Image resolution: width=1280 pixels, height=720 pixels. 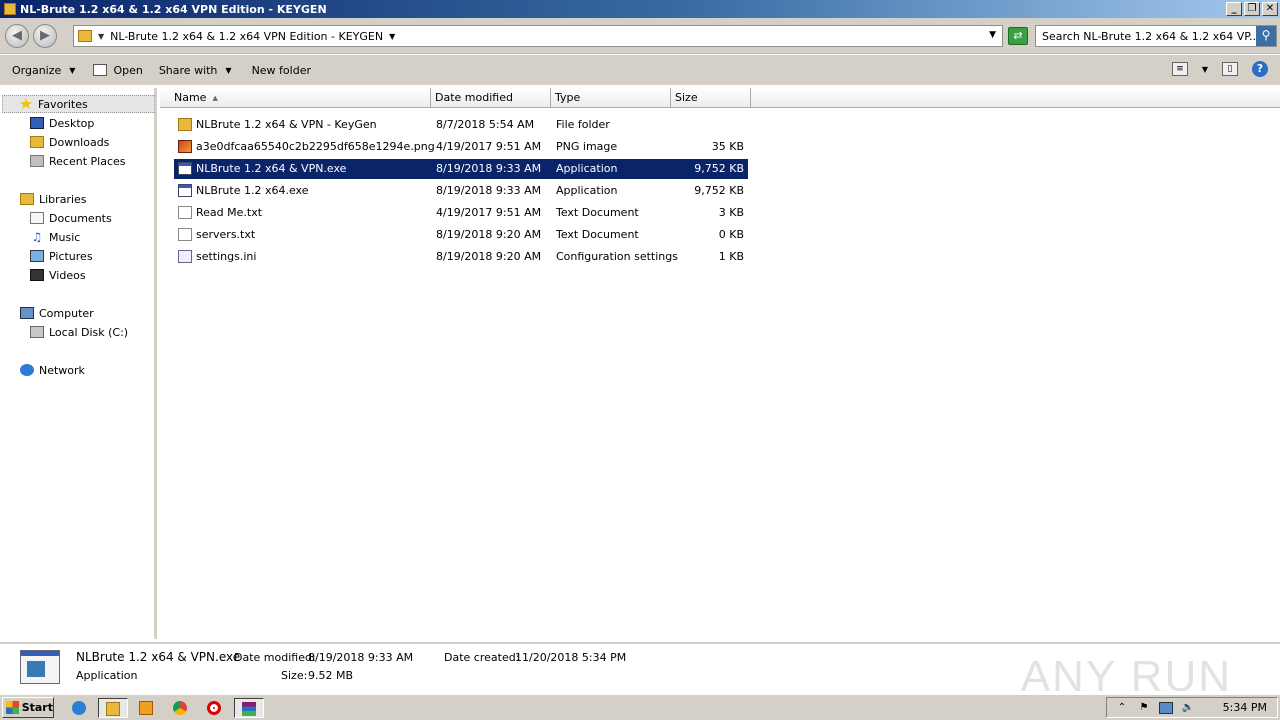 What do you see at coordinates (1270, 9) in the screenshot?
I see `close-button: ✕` at bounding box center [1270, 9].